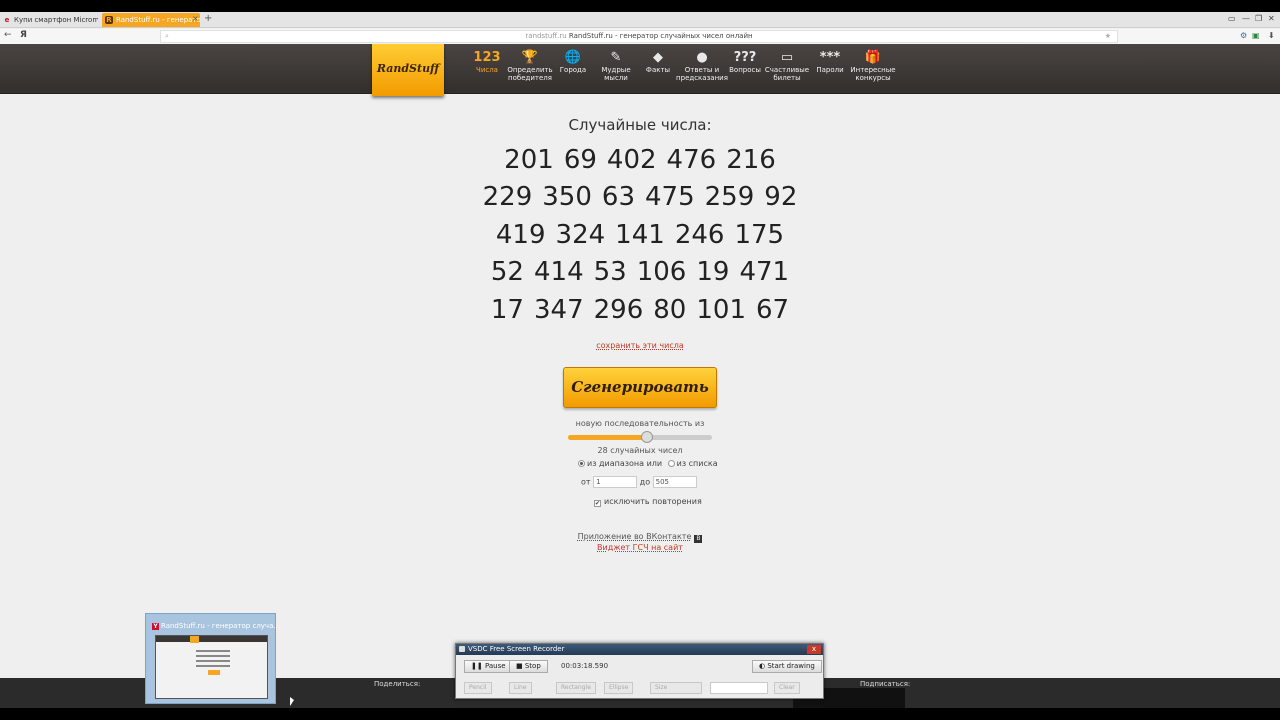 This screenshot has height=720, width=1280. I want to click on random-number: 19, so click(713, 272).